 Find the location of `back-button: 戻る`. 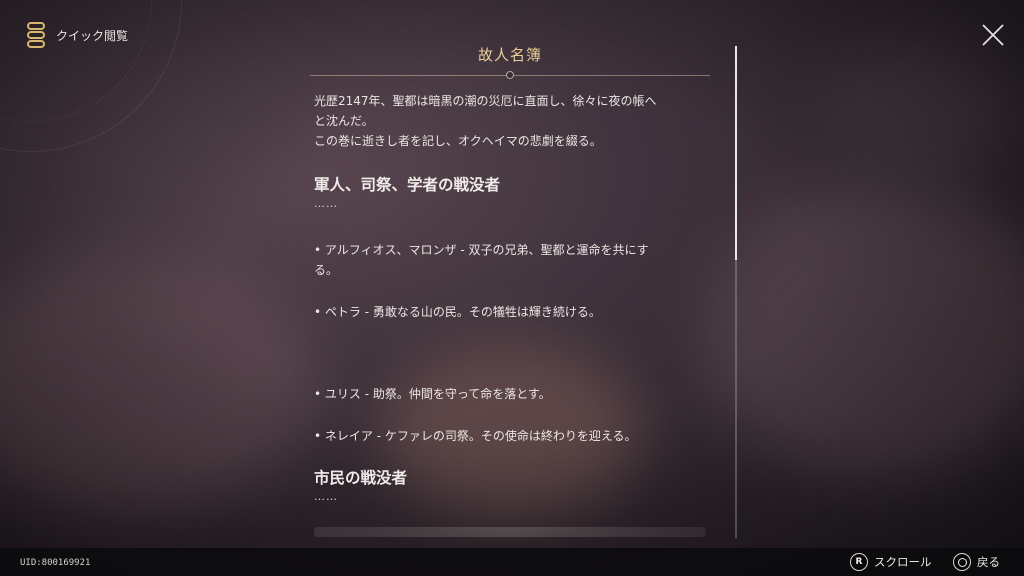

back-button: 戻る is located at coordinates (976, 562).